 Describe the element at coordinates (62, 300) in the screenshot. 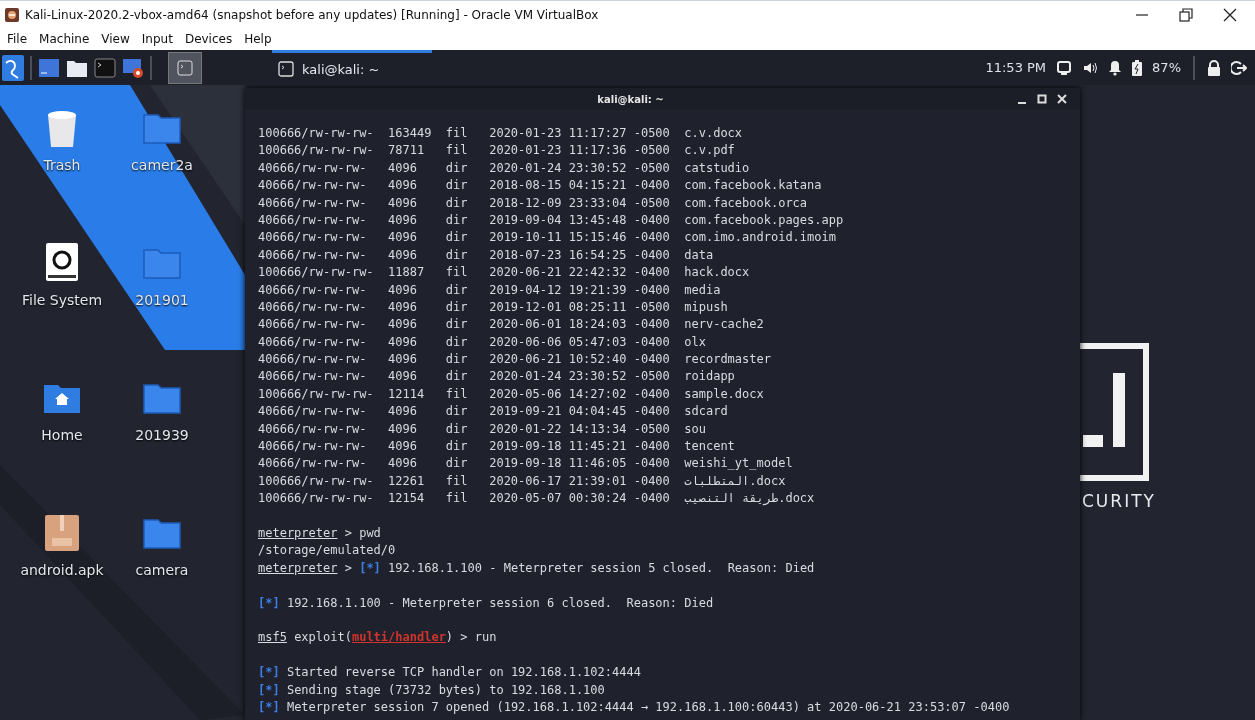

I see `desktop-icon-label: File System` at that location.